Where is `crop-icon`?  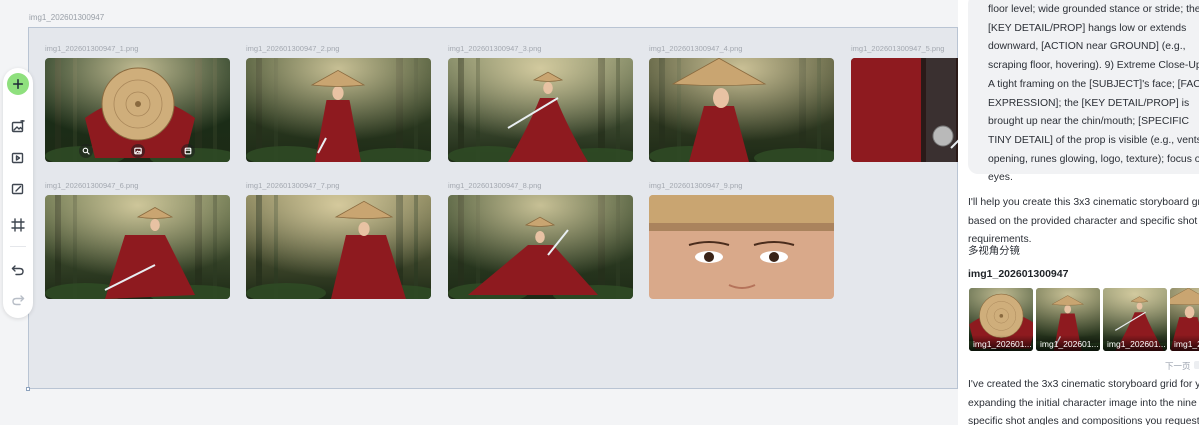 crop-icon is located at coordinates (188, 151).